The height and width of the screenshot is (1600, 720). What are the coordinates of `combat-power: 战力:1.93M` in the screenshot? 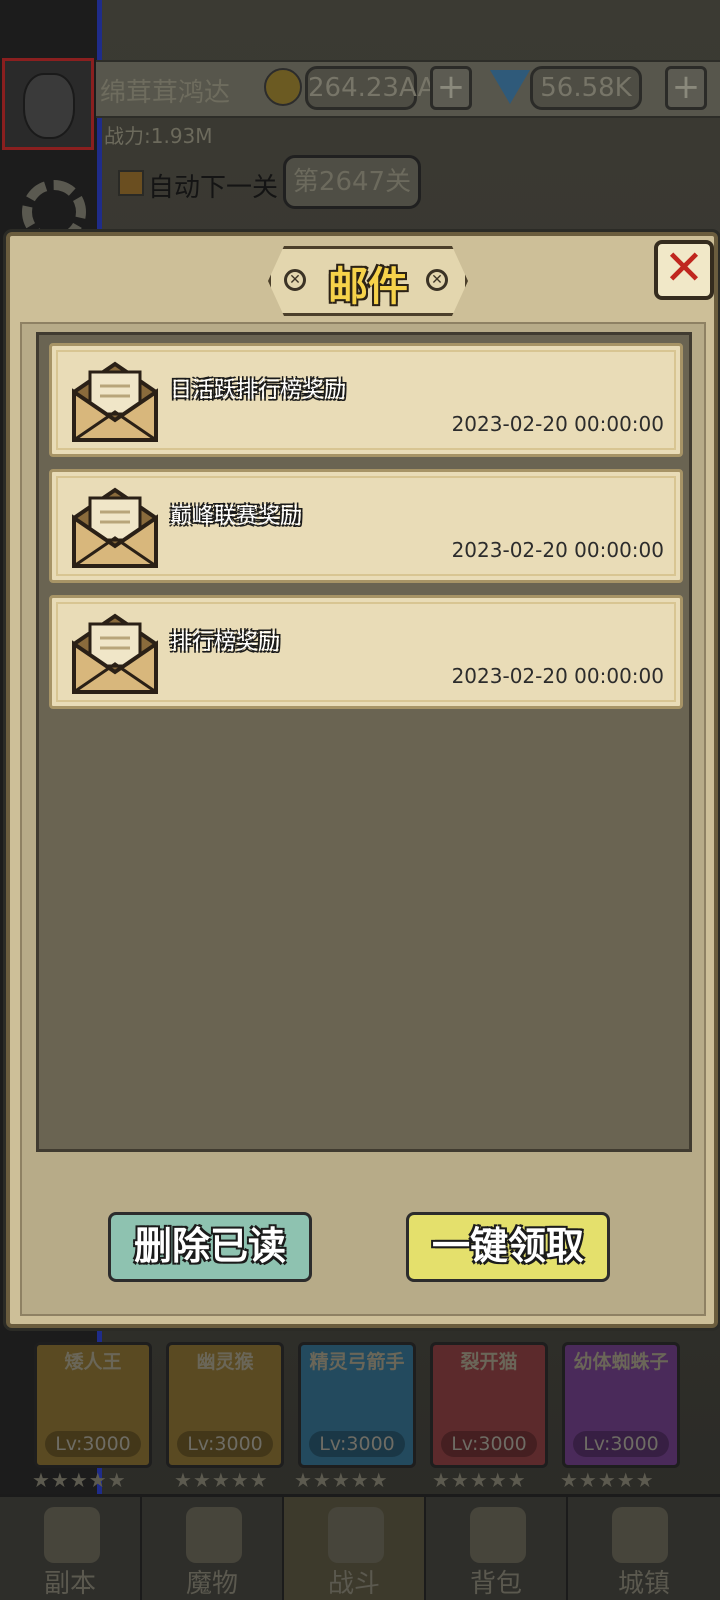 It's located at (158, 136).